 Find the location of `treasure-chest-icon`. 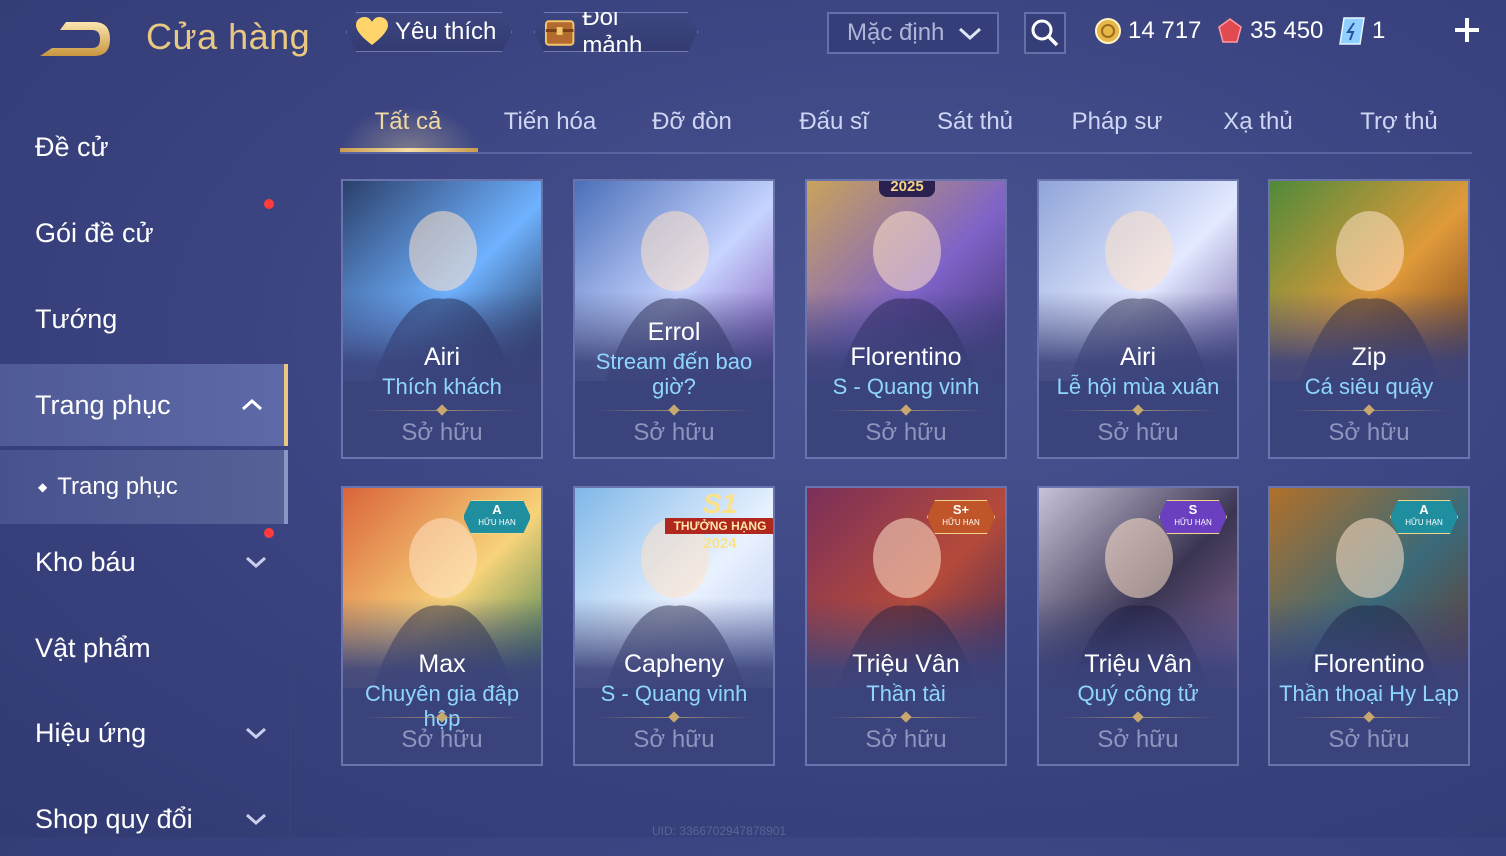

treasure-chest-icon is located at coordinates (559, 32).